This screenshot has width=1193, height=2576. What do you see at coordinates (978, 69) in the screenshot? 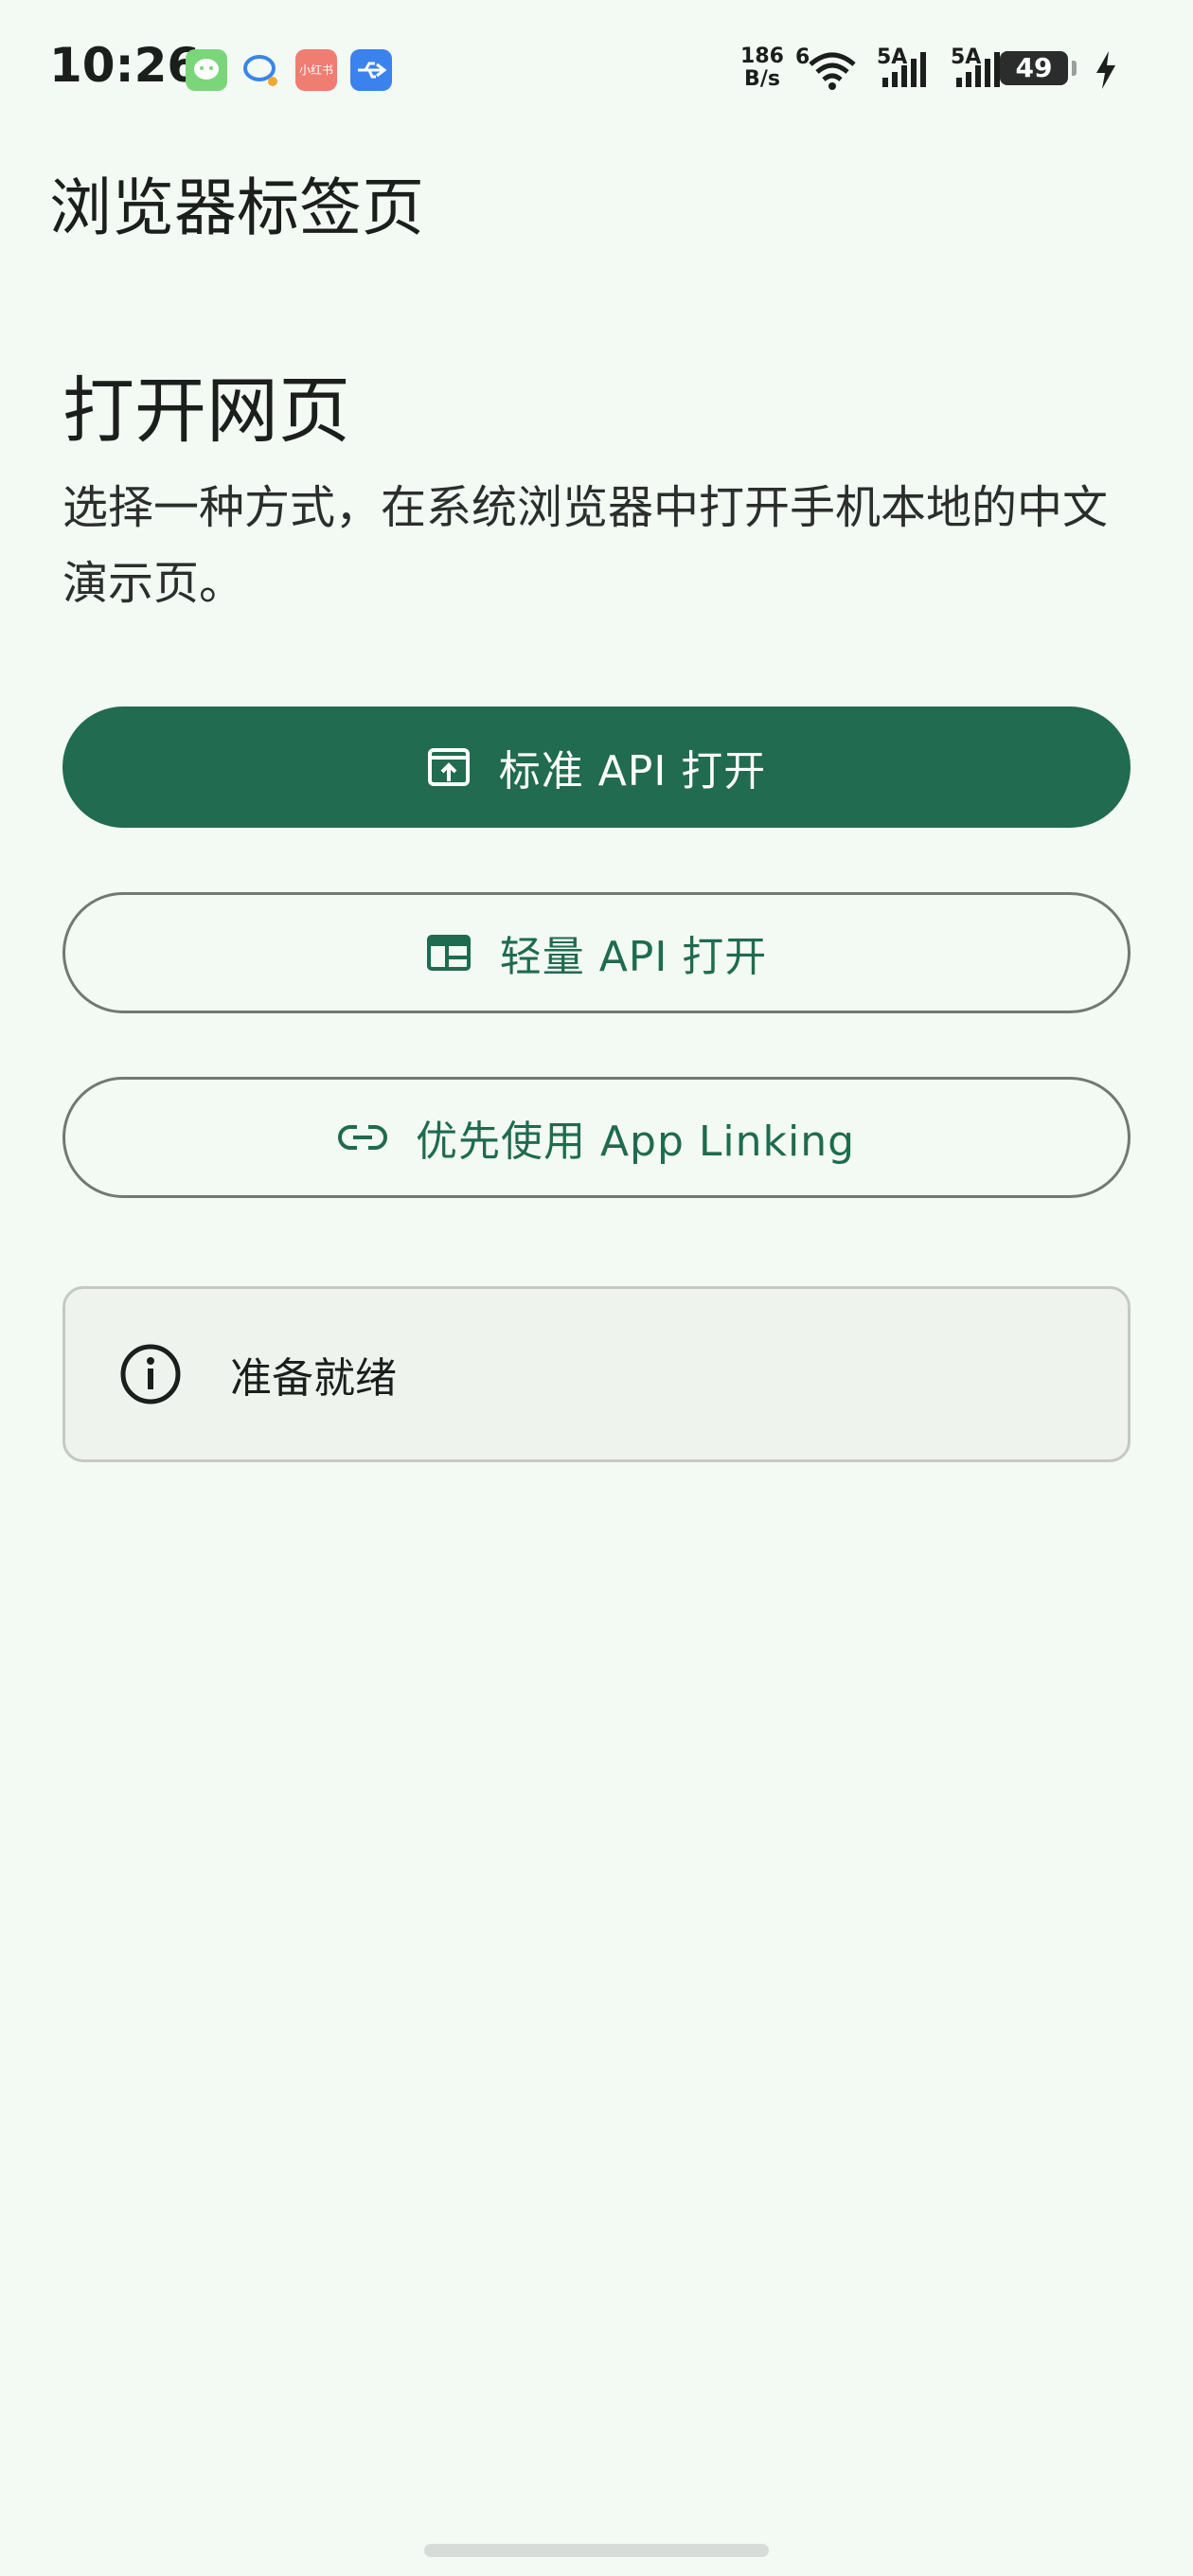
I see `signal-sim2-icon` at bounding box center [978, 69].